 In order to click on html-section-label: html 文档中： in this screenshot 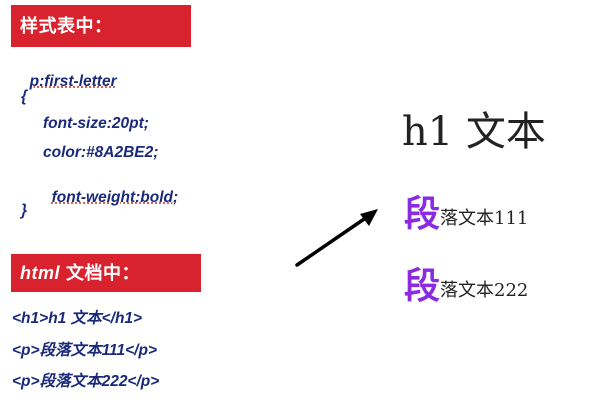, I will do `click(106, 273)`.